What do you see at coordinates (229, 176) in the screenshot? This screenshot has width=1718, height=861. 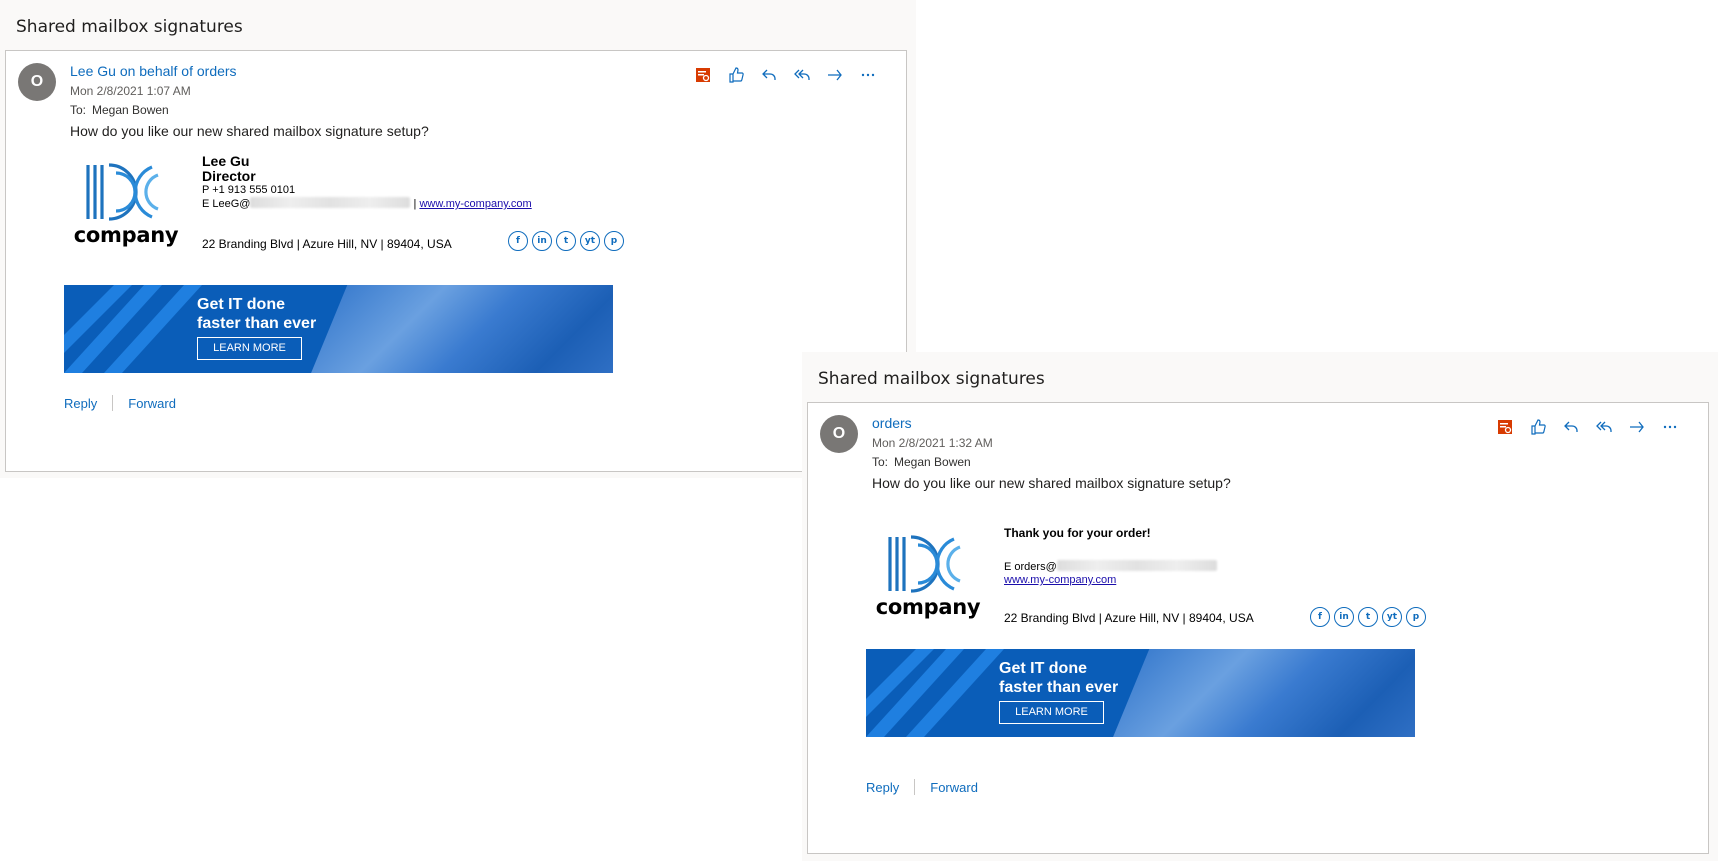 I see `sig-title: Director` at bounding box center [229, 176].